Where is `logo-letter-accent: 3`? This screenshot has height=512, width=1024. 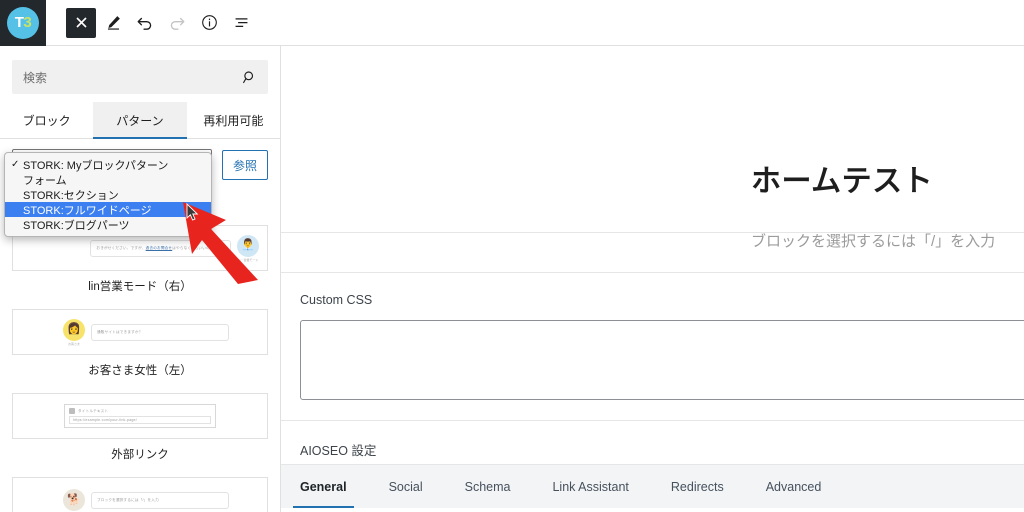 logo-letter-accent: 3 is located at coordinates (27, 22).